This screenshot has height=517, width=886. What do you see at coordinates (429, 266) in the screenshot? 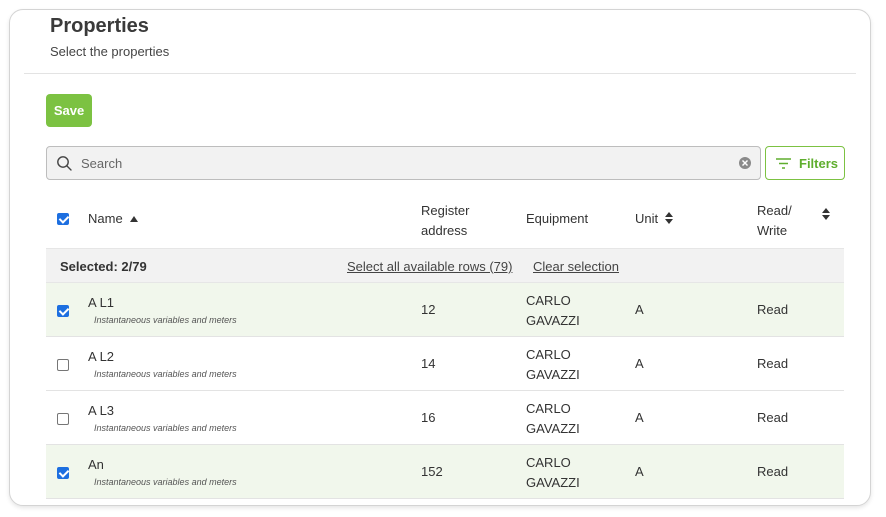
I see `select-all-rows-link: Select all available rows (79)` at bounding box center [429, 266].